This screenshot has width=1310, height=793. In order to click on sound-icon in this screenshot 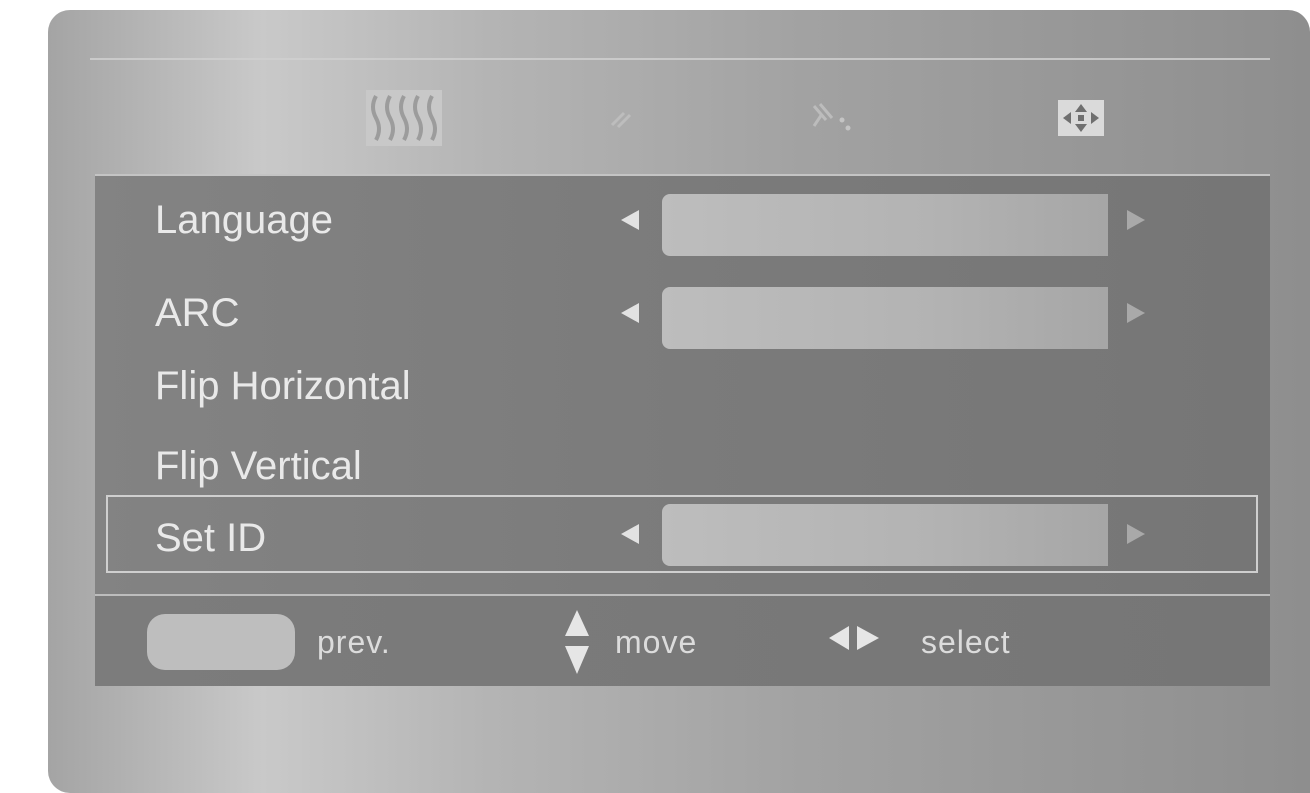, I will do `click(624, 118)`.